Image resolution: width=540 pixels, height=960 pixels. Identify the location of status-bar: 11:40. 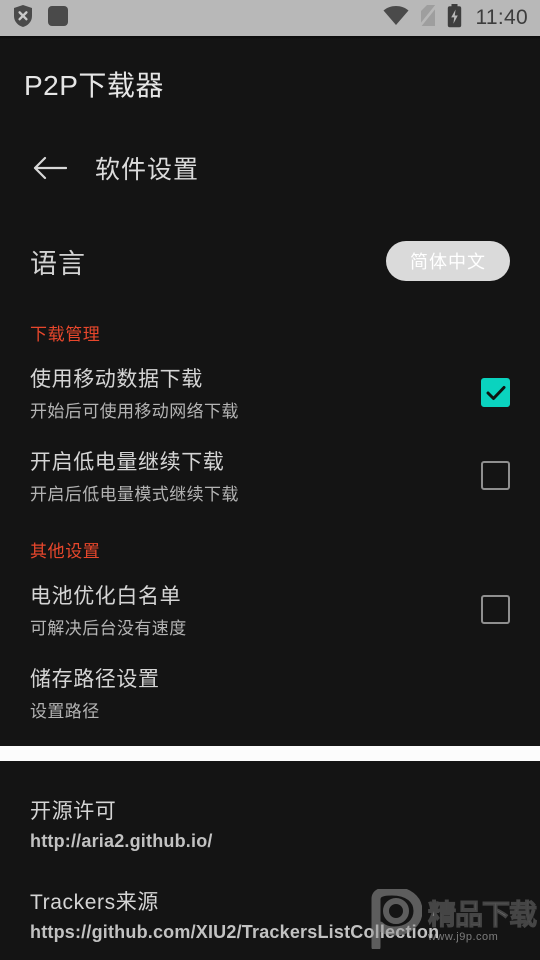
(270, 18).